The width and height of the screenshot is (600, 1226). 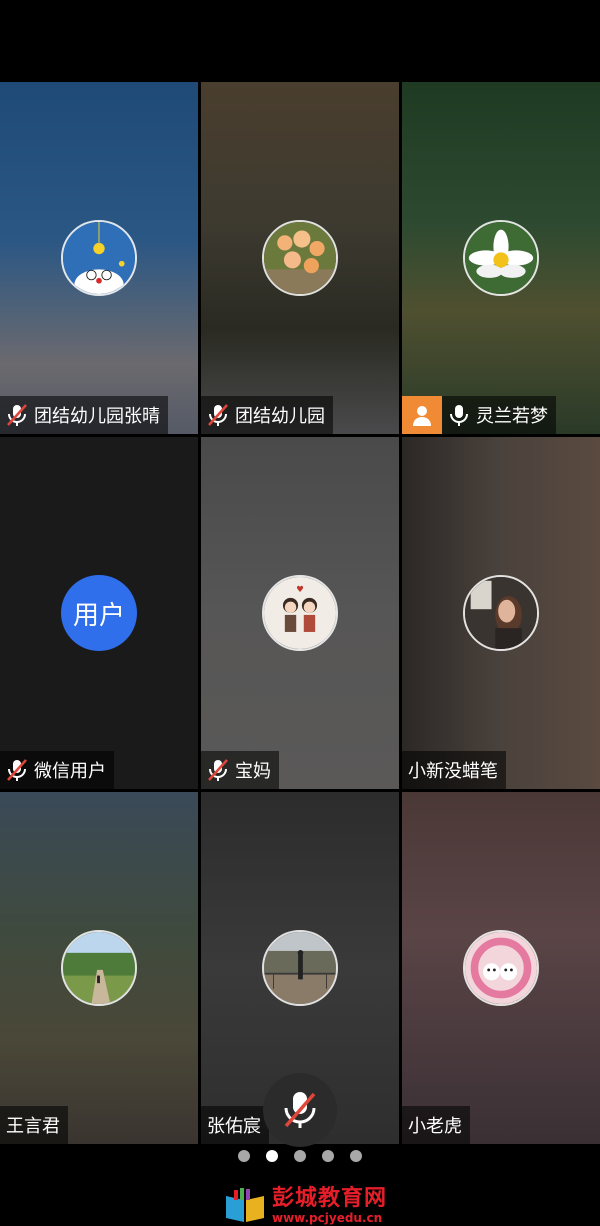 I want to click on host-badge, so click(x=422, y=415).